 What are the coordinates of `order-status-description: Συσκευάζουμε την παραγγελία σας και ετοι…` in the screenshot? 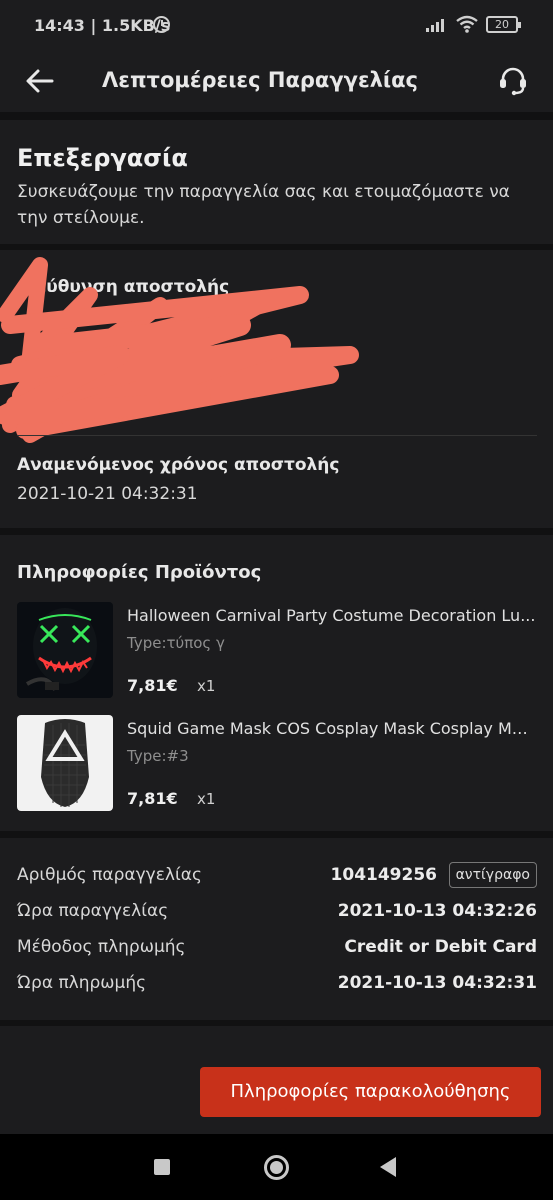 It's located at (263, 205).